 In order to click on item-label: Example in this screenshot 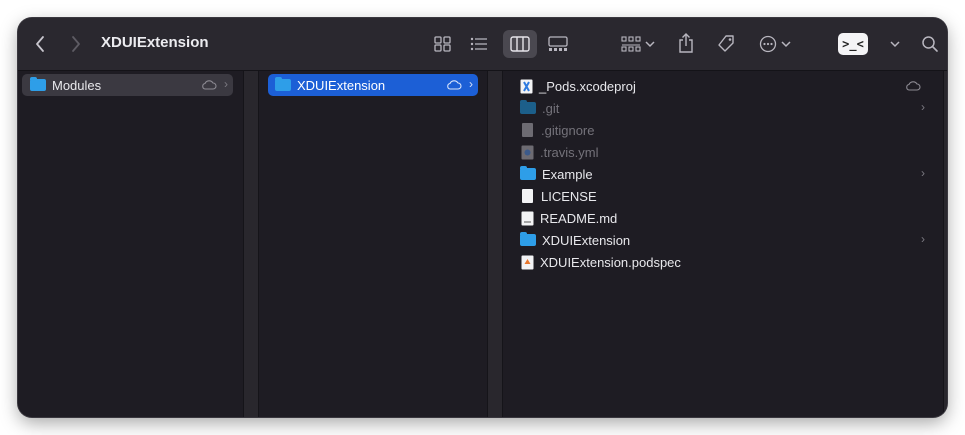, I will do `click(567, 174)`.